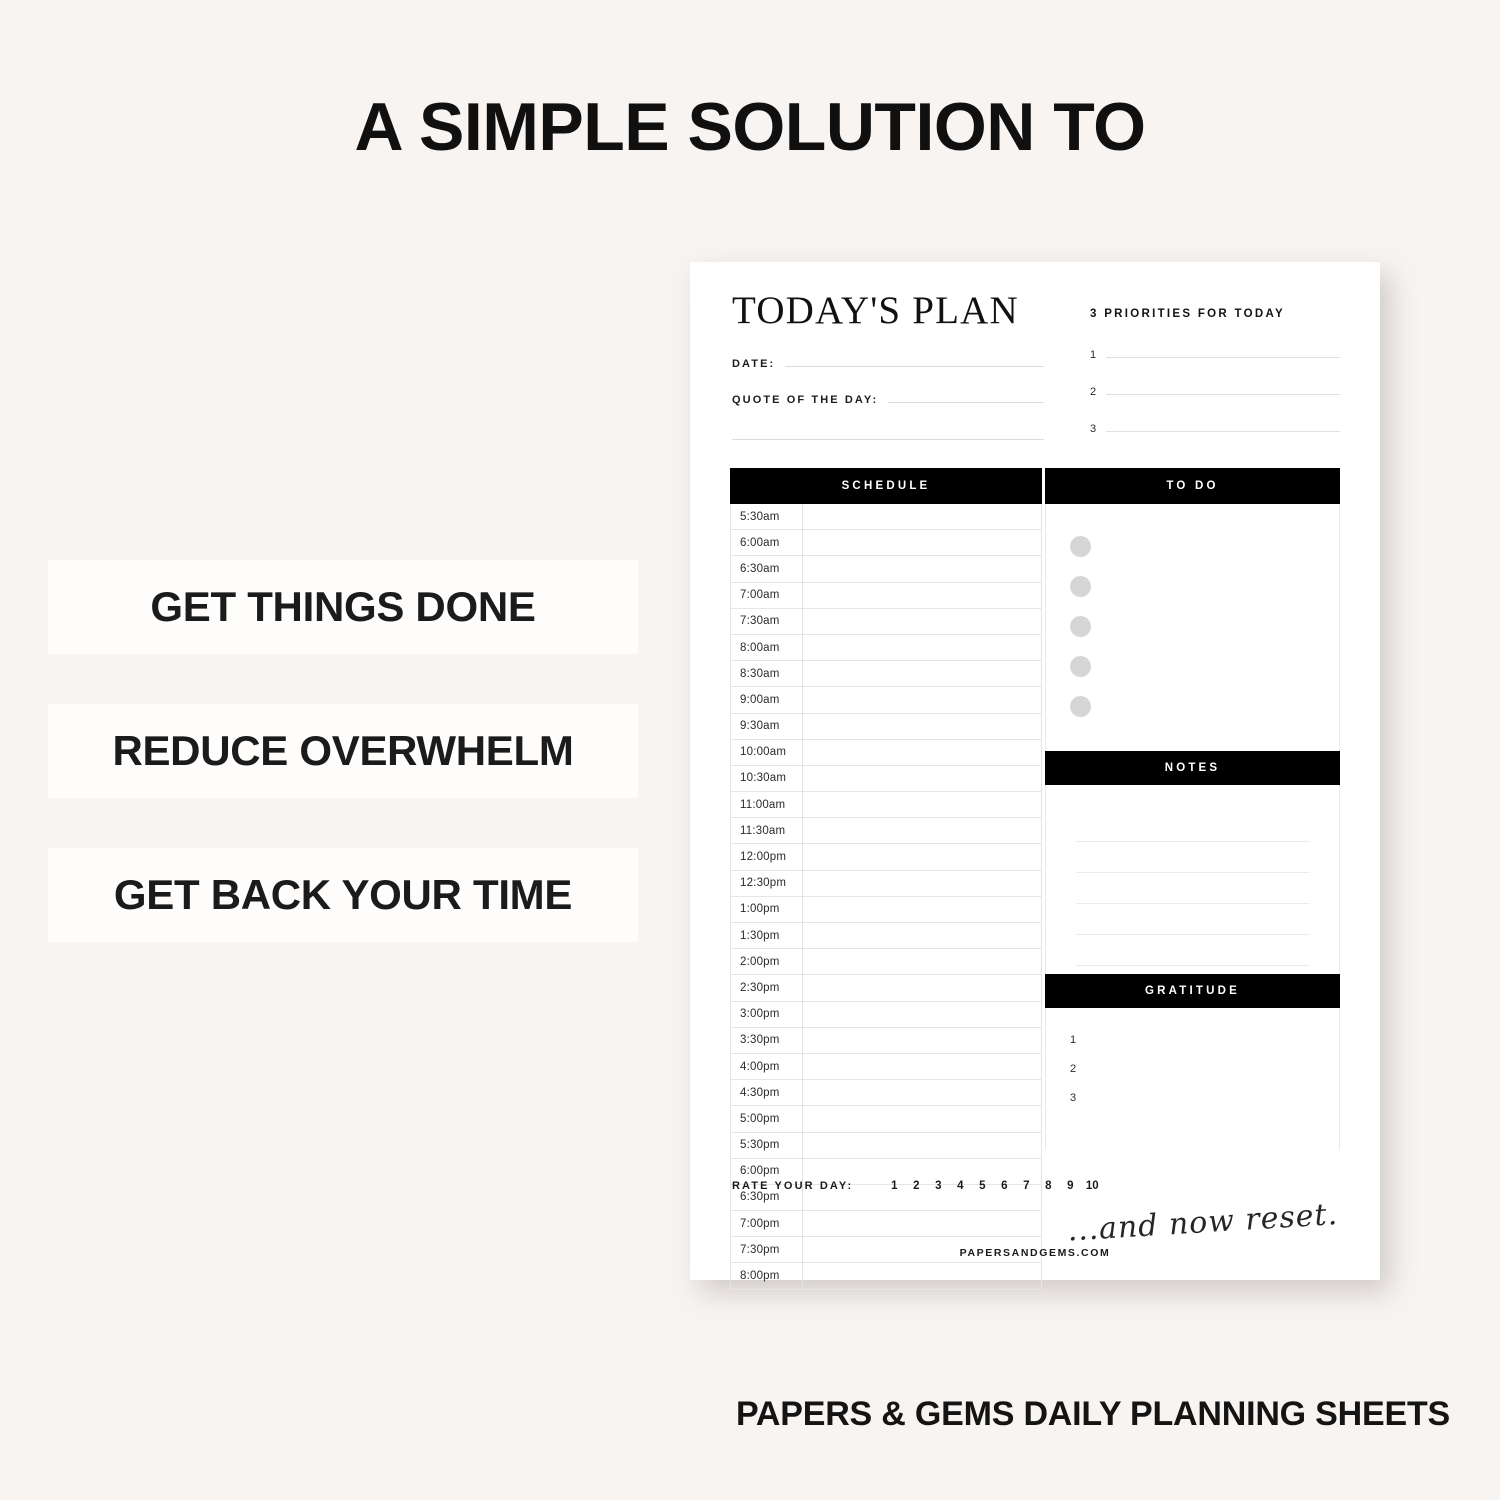  Describe the element at coordinates (754, 364) in the screenshot. I see `date-label: DATE:` at that location.